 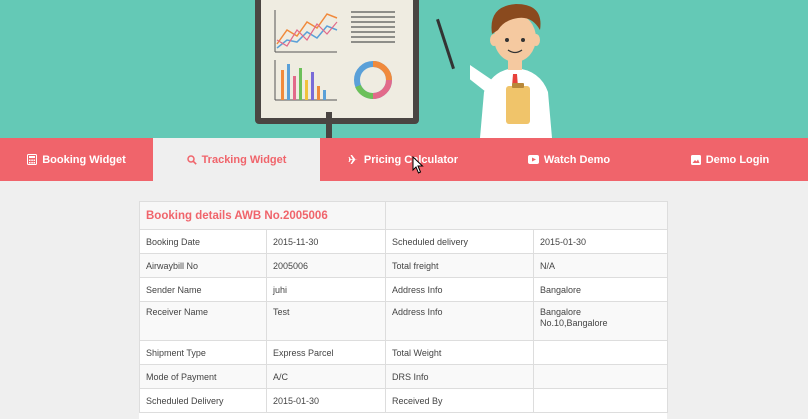 What do you see at coordinates (533, 159) in the screenshot?
I see `youtube-icon` at bounding box center [533, 159].